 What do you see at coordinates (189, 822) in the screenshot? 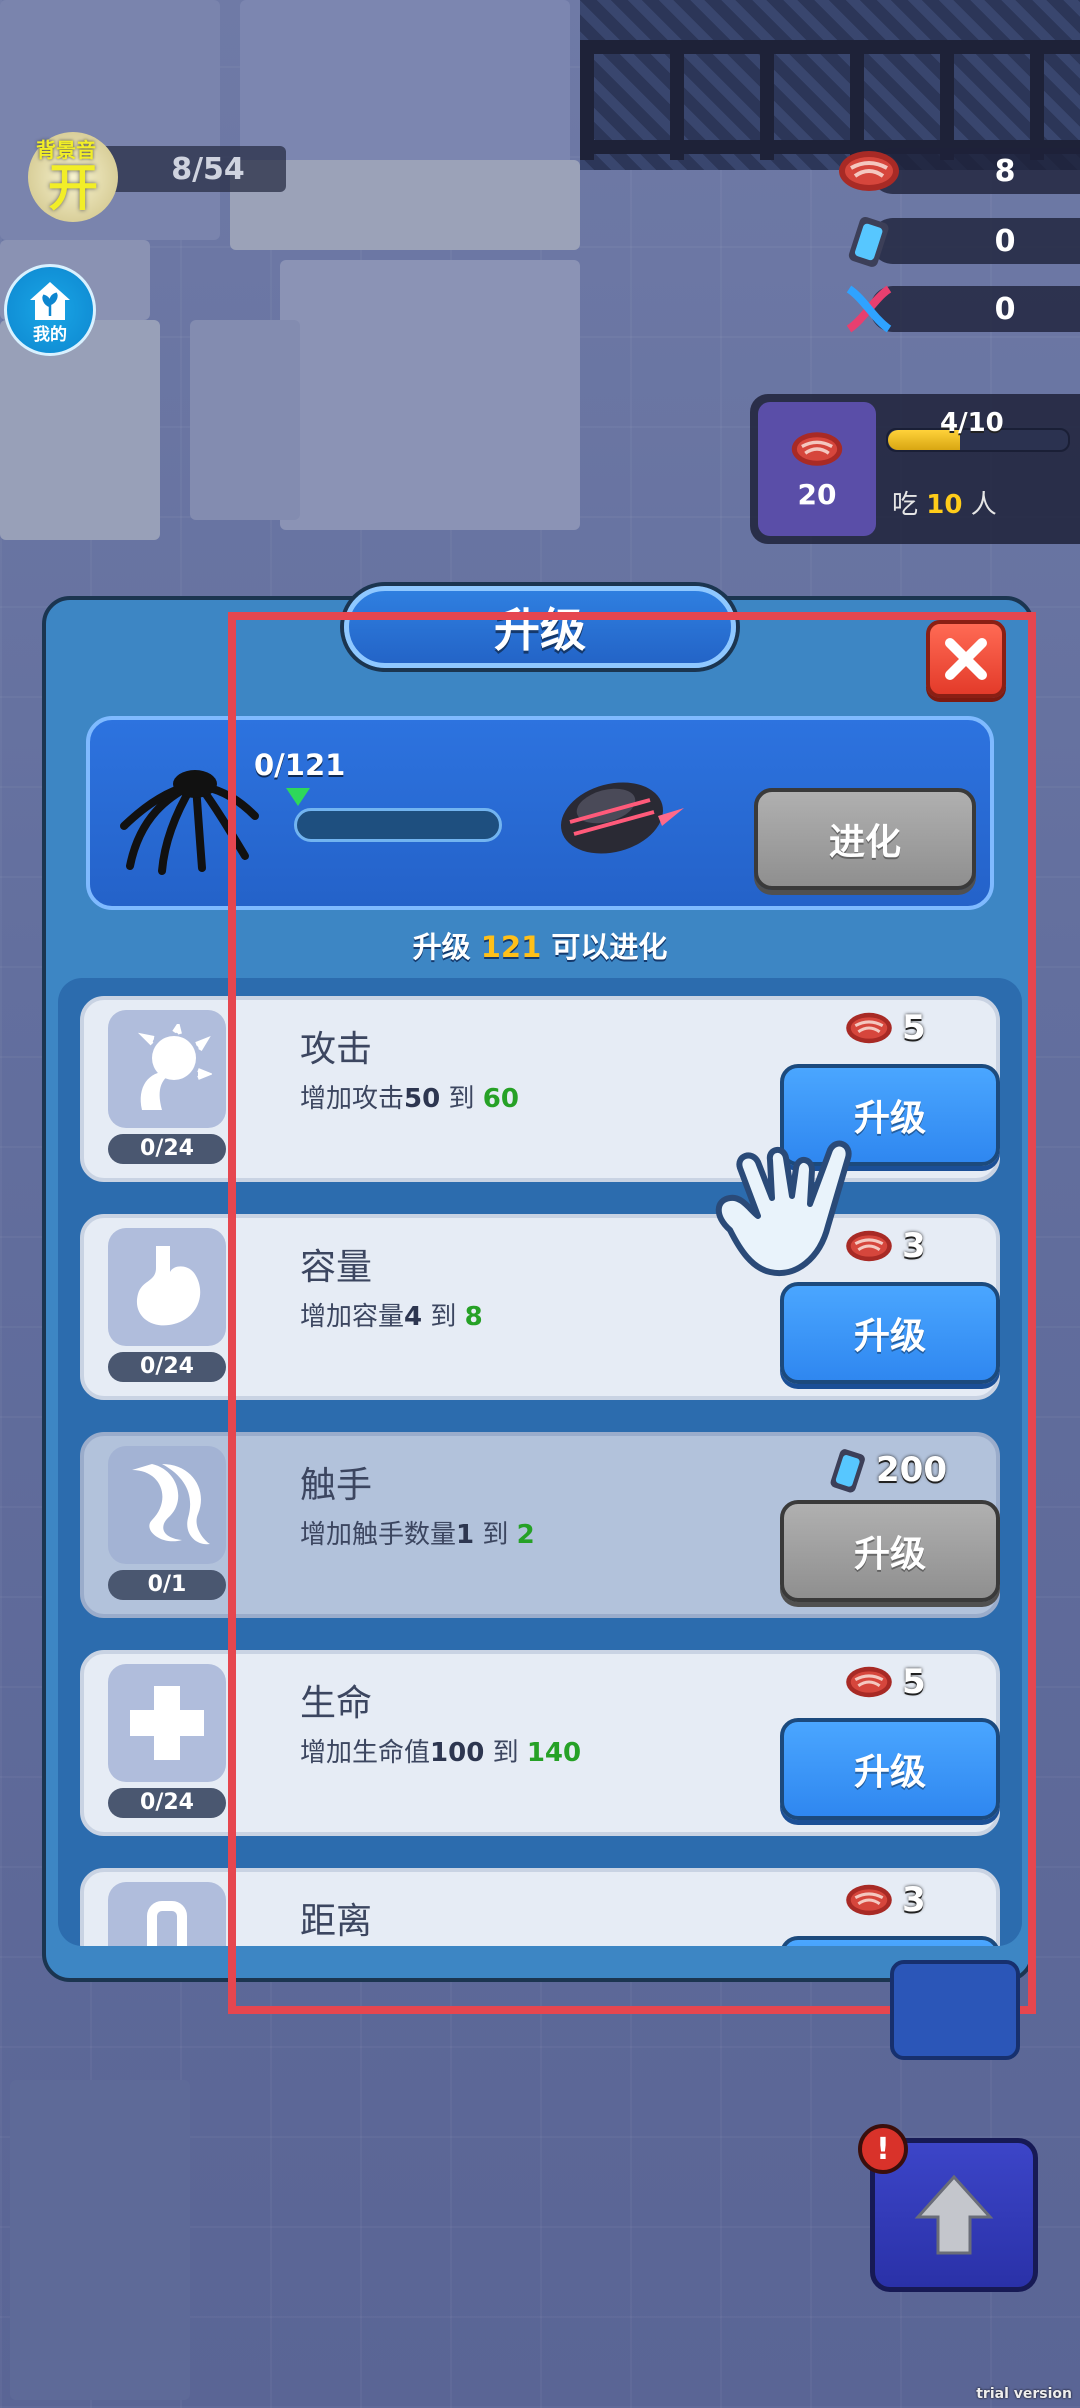
I see `spider-creature-icon` at bounding box center [189, 822].